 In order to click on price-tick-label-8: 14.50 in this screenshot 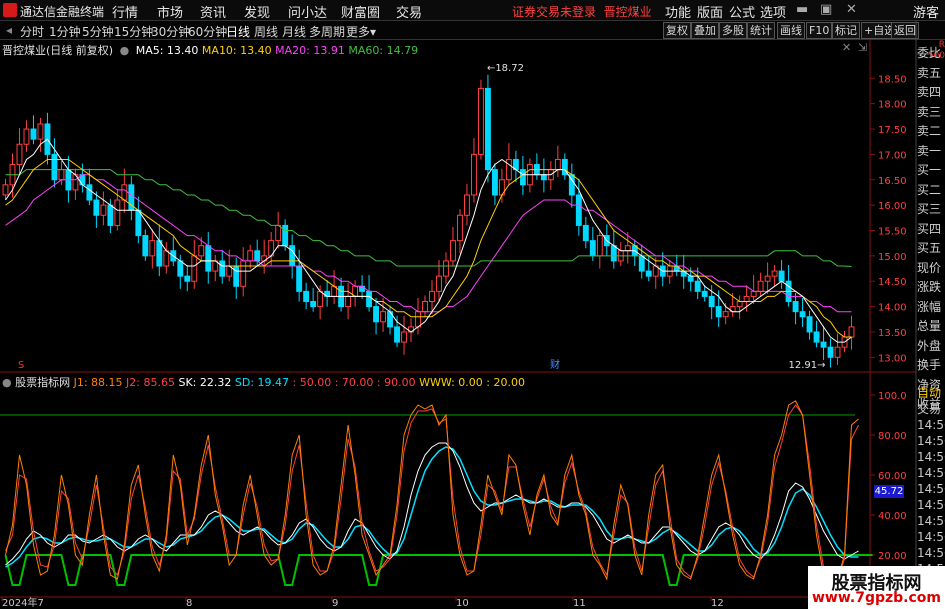, I will do `click(892, 282)`.